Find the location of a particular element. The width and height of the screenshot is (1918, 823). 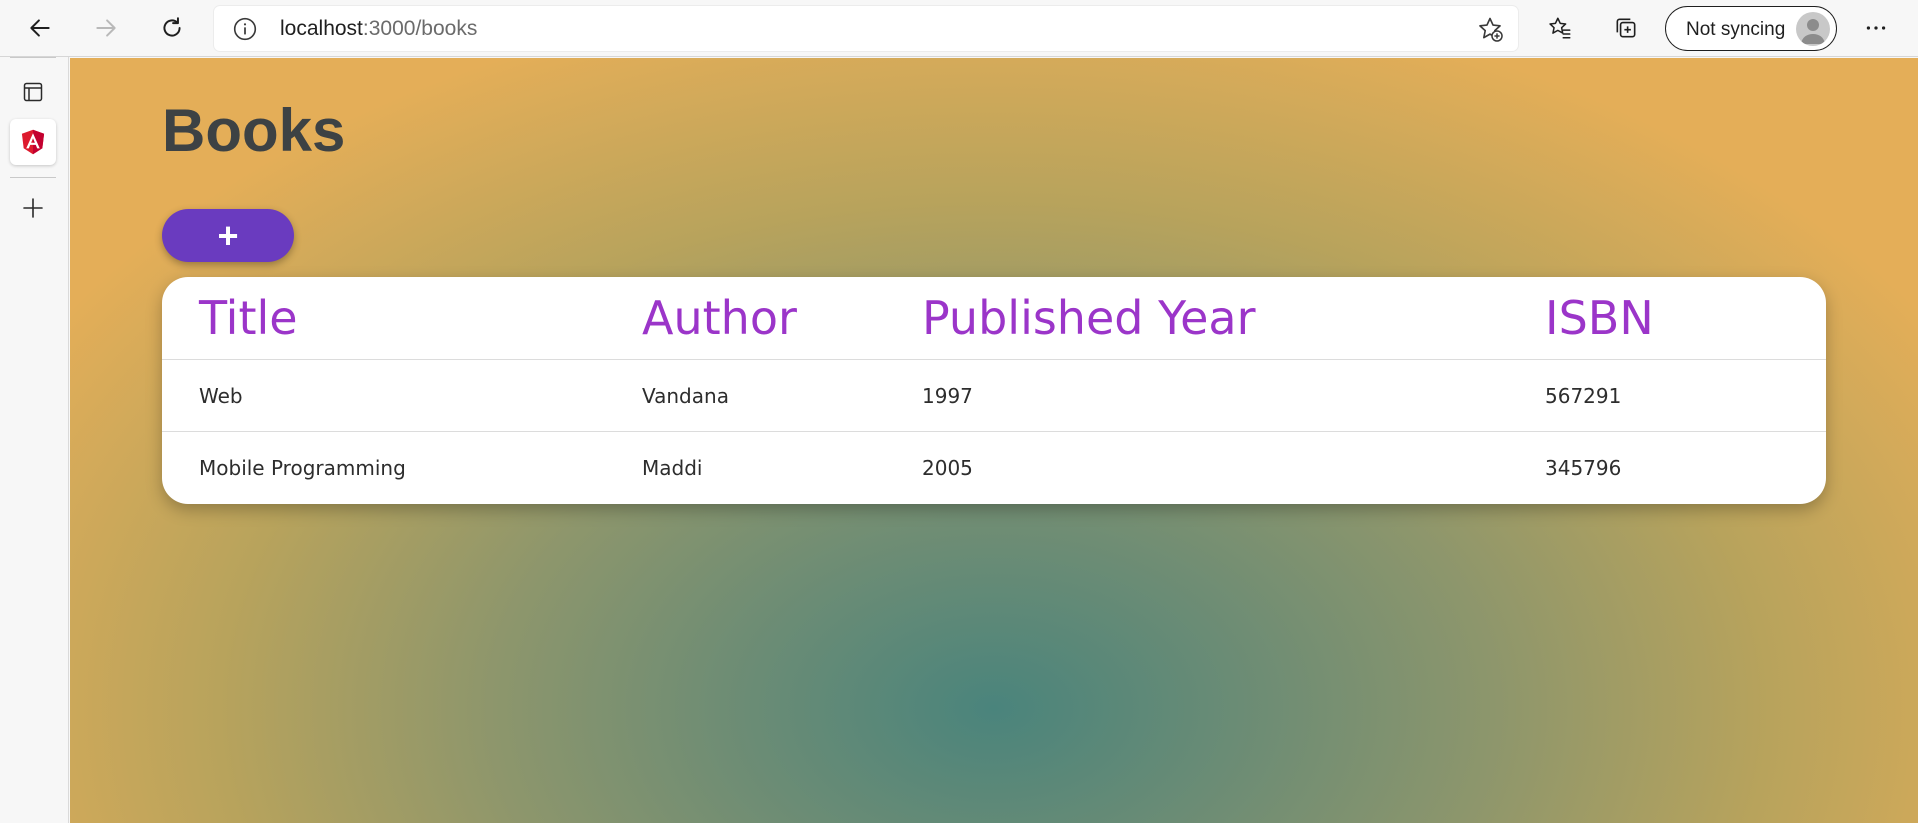

column-header-isbn: ISBN is located at coordinates (1599, 318).